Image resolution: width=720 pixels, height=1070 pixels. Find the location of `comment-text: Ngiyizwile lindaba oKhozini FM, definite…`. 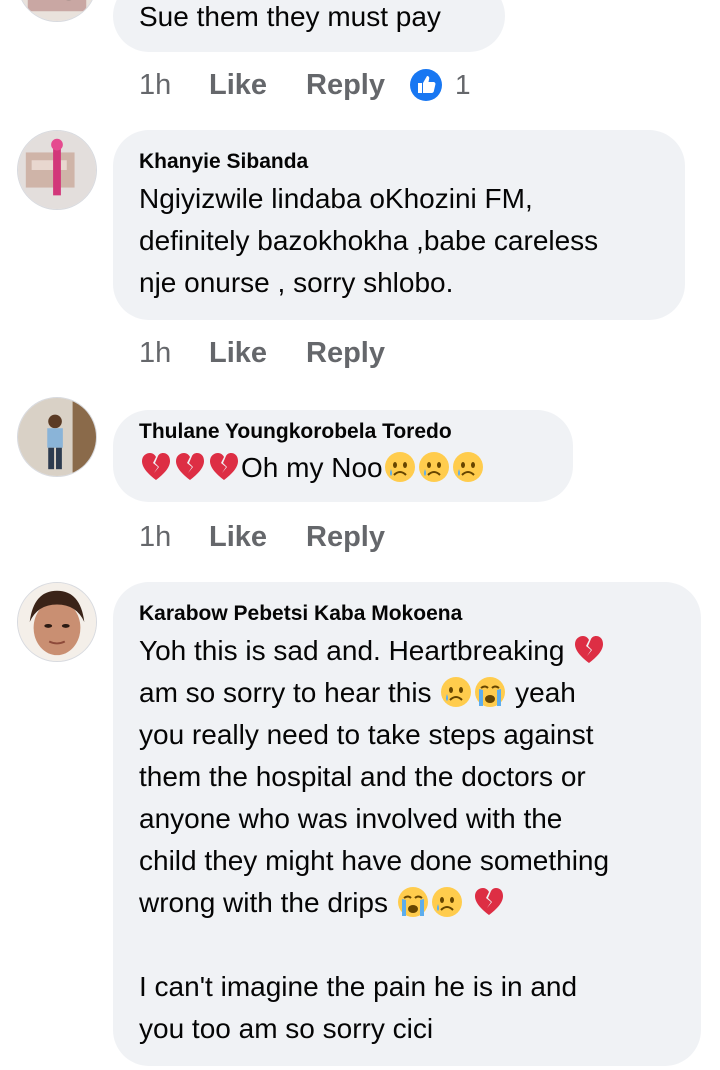

comment-text: Ngiyizwile lindaba oKhozini FM, definite… is located at coordinates (369, 240).